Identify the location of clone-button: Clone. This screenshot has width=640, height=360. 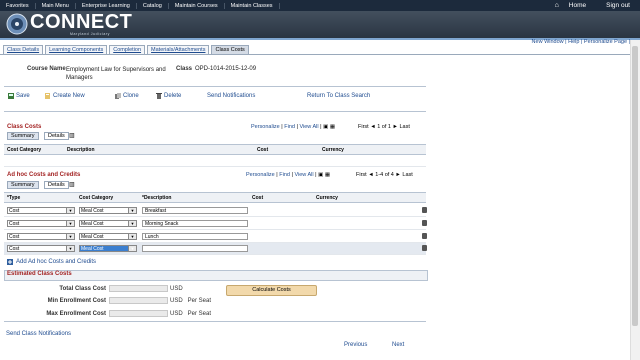
(127, 96).